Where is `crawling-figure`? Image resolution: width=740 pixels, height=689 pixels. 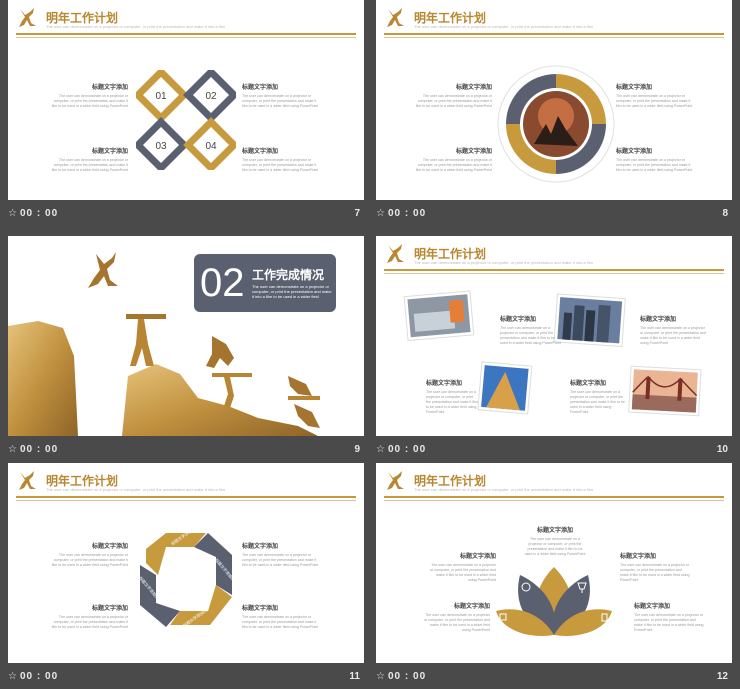 crawling-figure is located at coordinates (300, 386).